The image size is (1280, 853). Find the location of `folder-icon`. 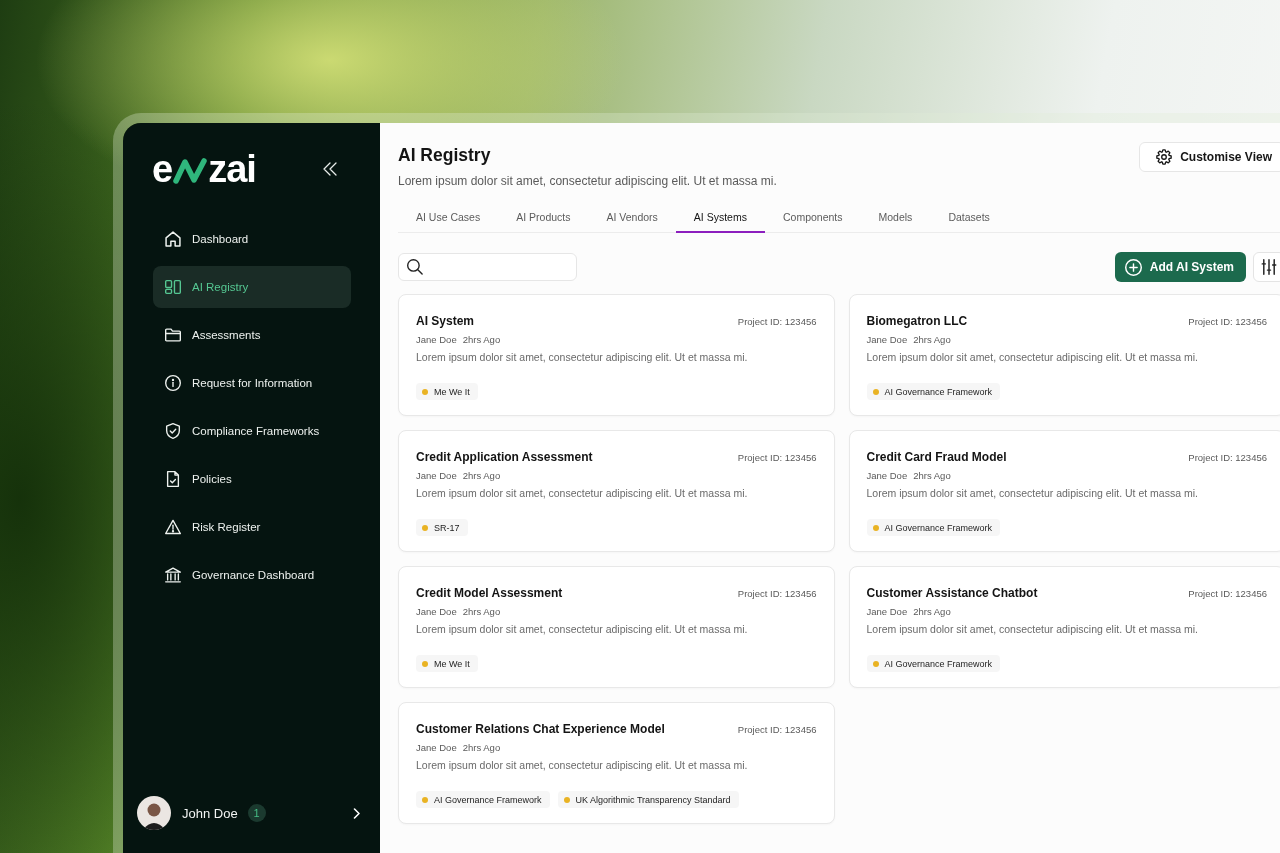

folder-icon is located at coordinates (173, 335).